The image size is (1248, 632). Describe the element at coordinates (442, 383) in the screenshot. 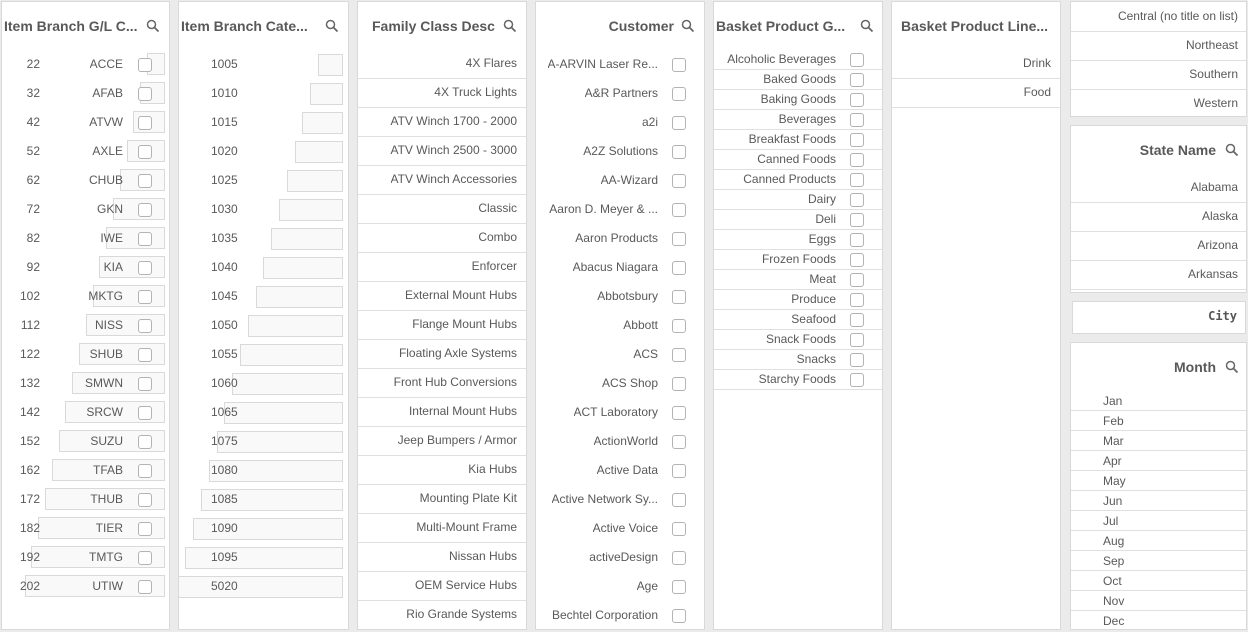

I see `family-class-item: Front Hub Conversions` at that location.